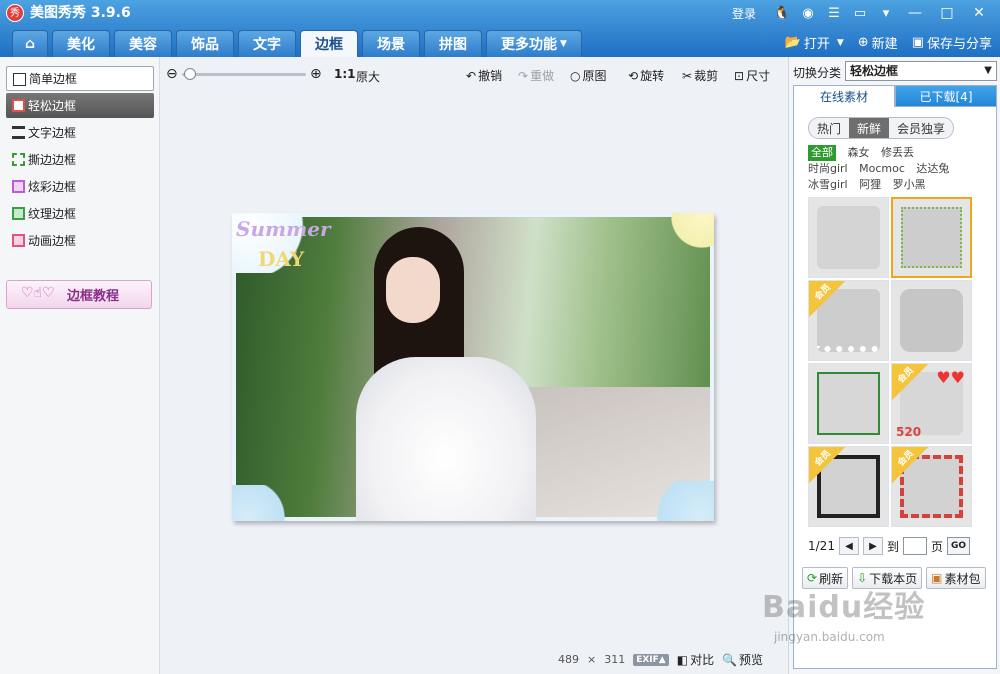 This screenshot has width=1000, height=674. I want to click on open-button: 📂 打开 ▼, so click(814, 42).